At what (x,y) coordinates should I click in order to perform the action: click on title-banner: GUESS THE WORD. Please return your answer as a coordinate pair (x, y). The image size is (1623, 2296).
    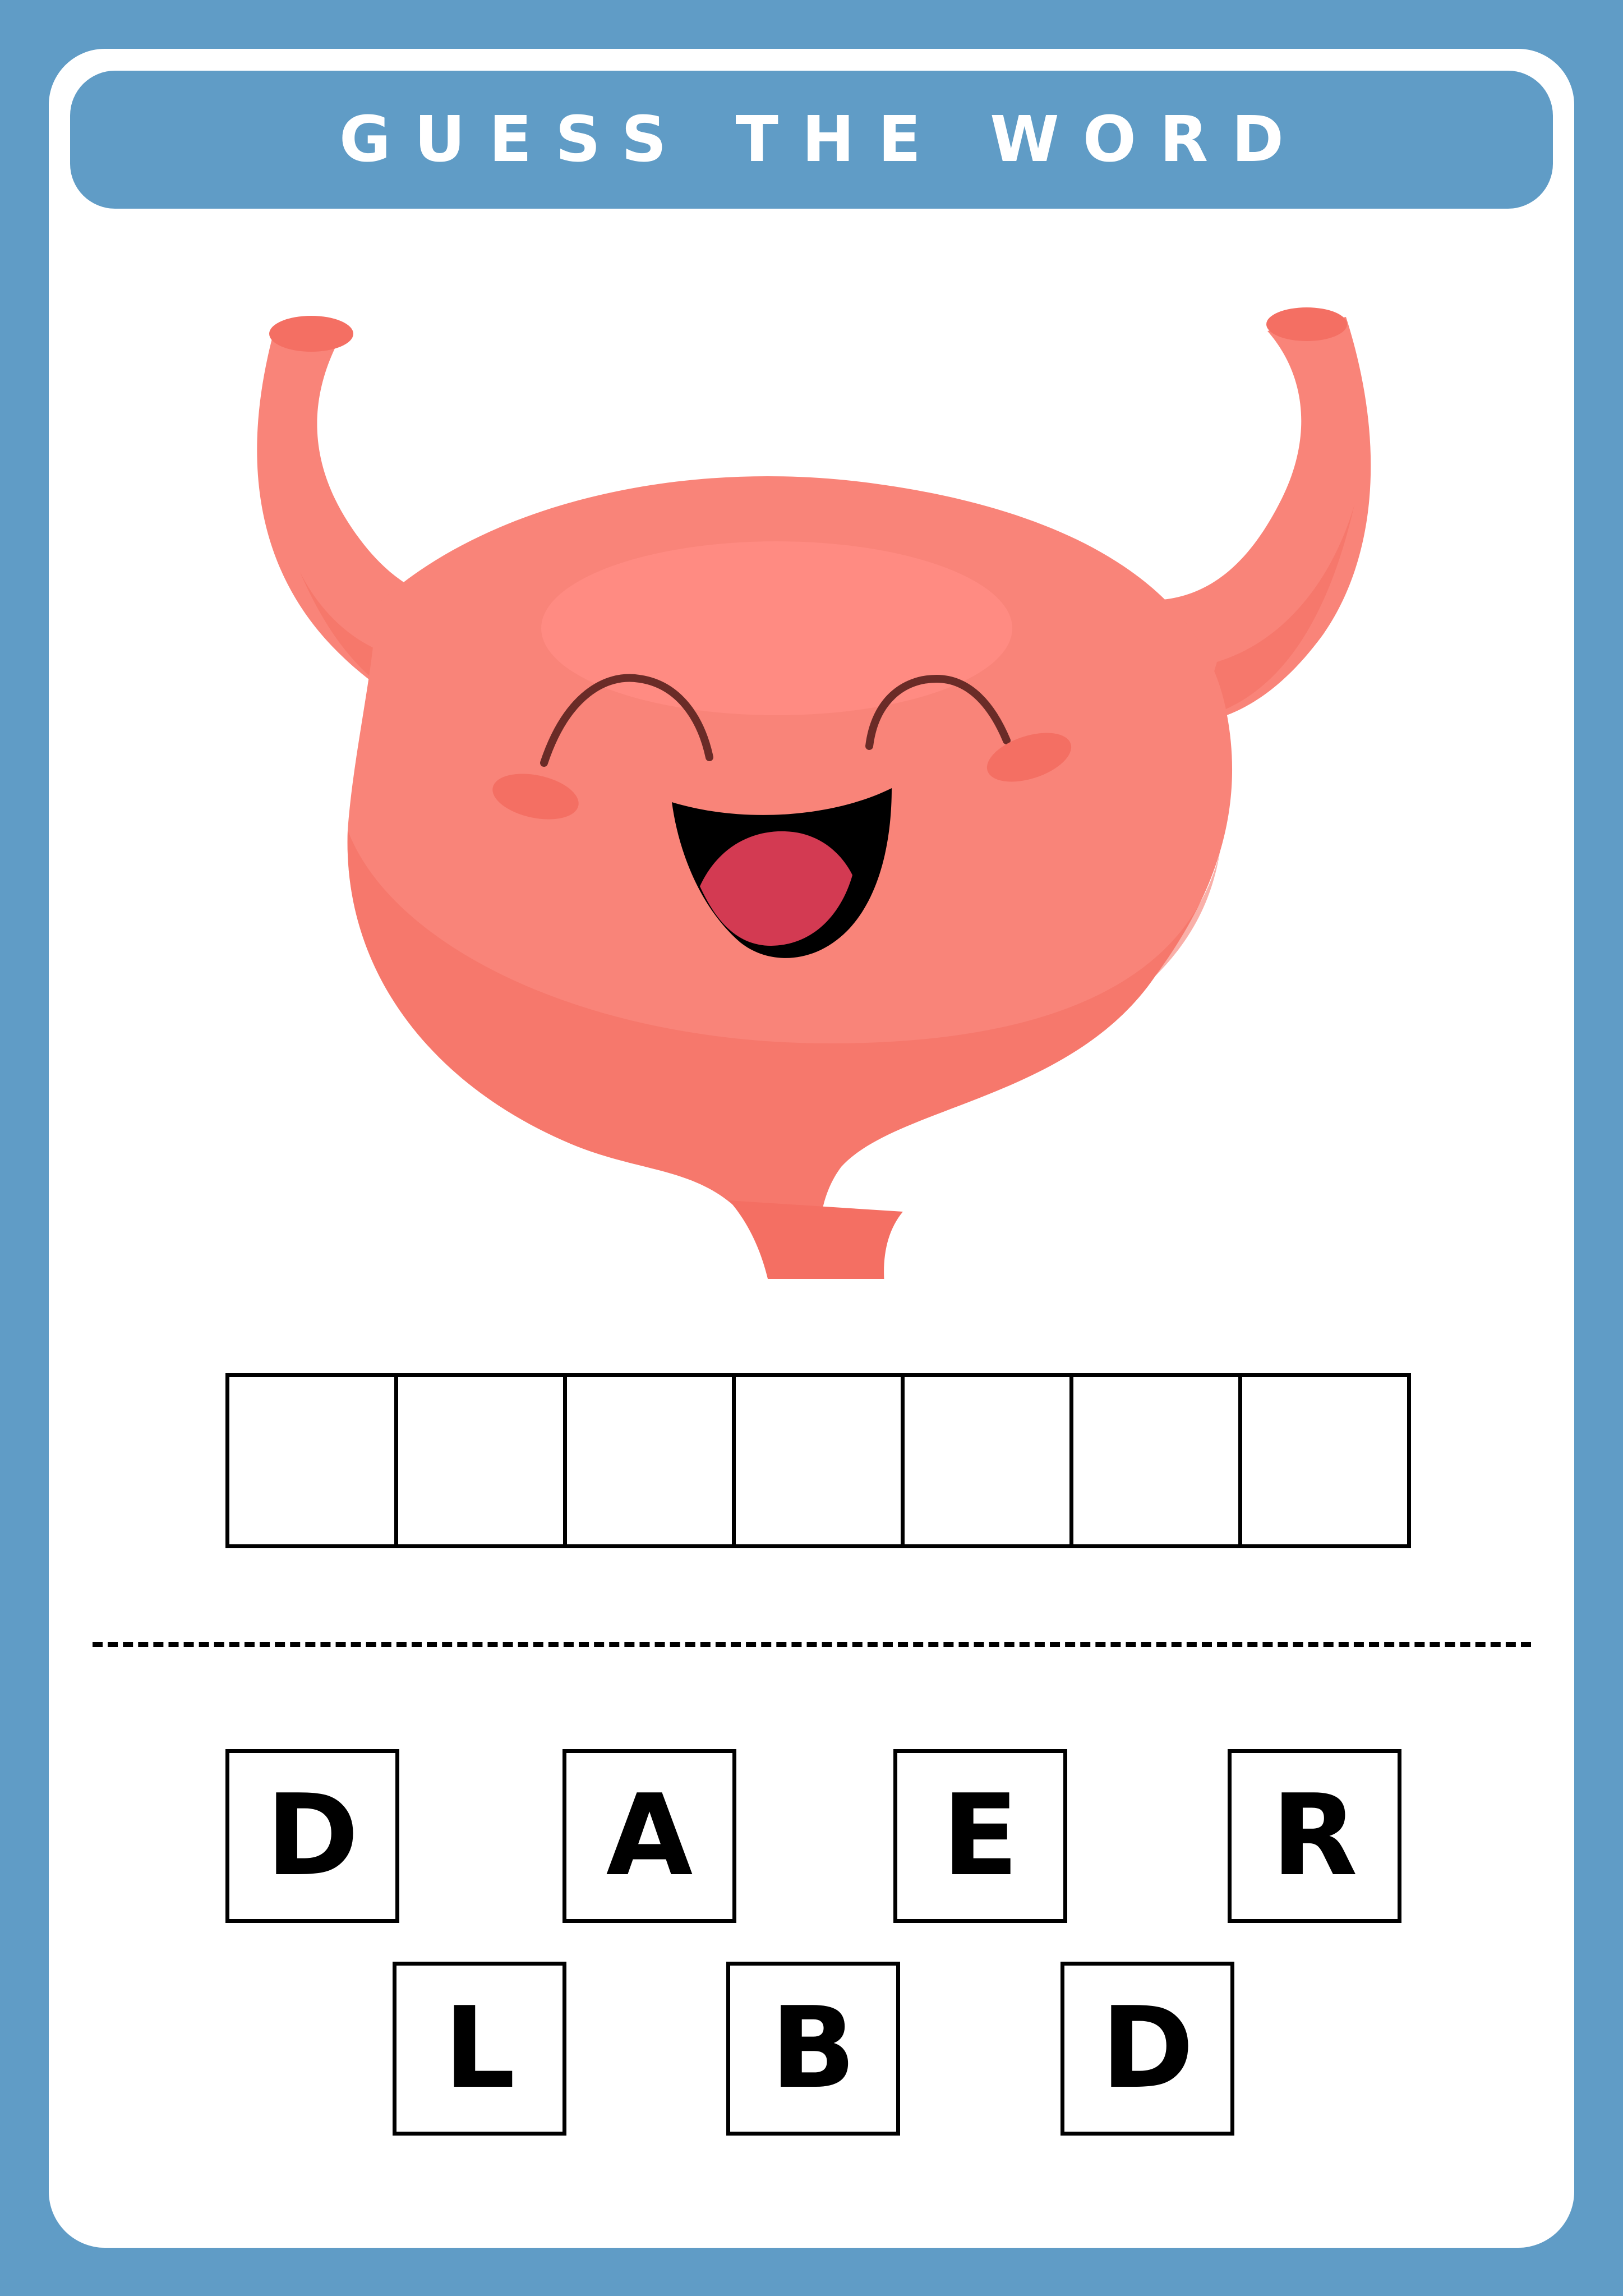
    Looking at the image, I should click on (811, 140).